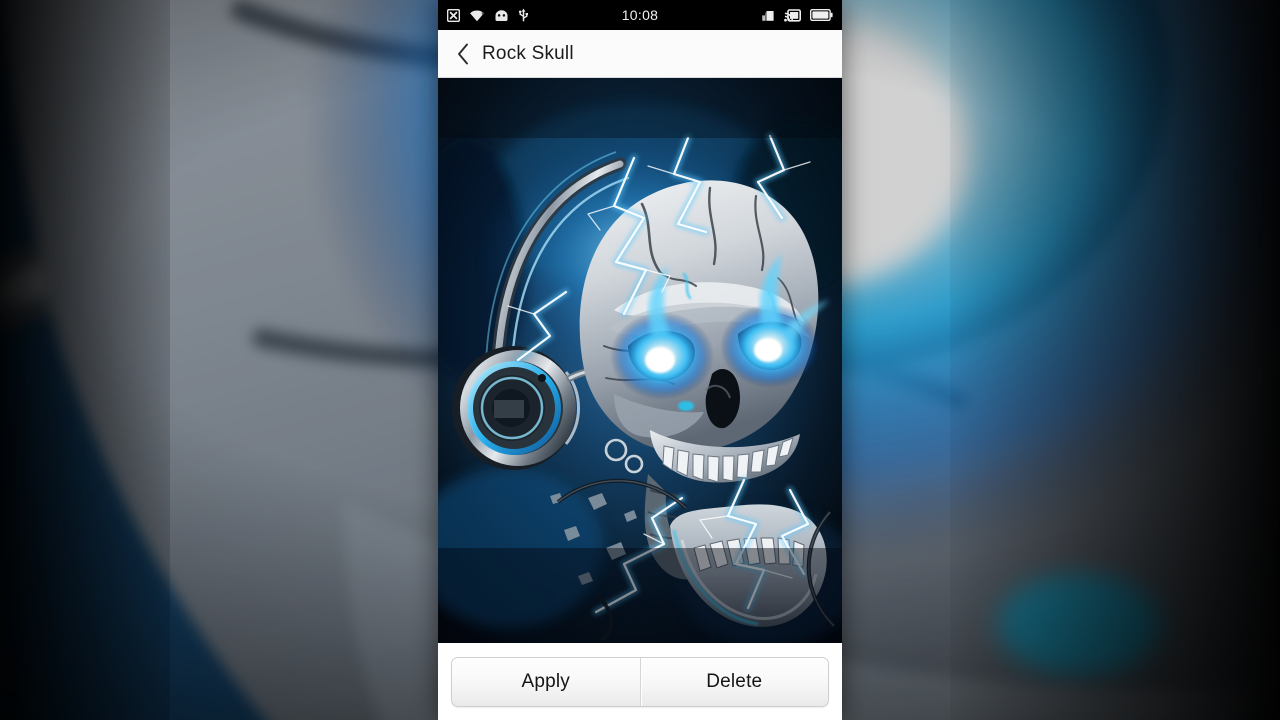  I want to click on action-button-group: Apply Delete, so click(640, 681).